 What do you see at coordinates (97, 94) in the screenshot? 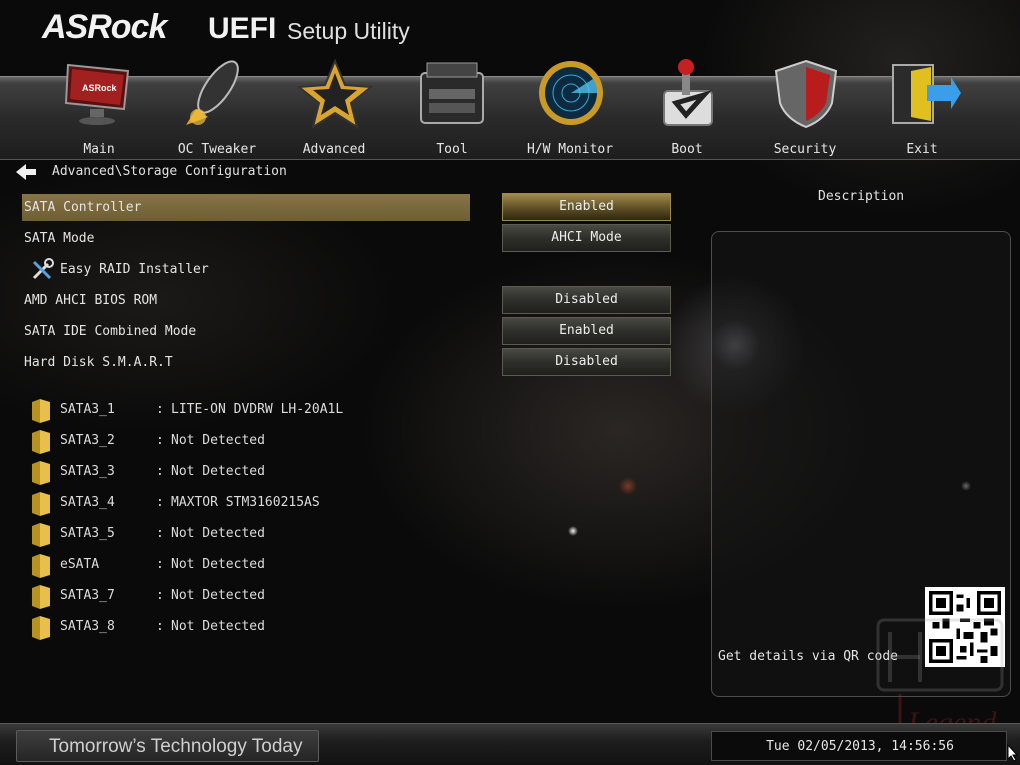
I see `monitor-icon: ASRock` at bounding box center [97, 94].